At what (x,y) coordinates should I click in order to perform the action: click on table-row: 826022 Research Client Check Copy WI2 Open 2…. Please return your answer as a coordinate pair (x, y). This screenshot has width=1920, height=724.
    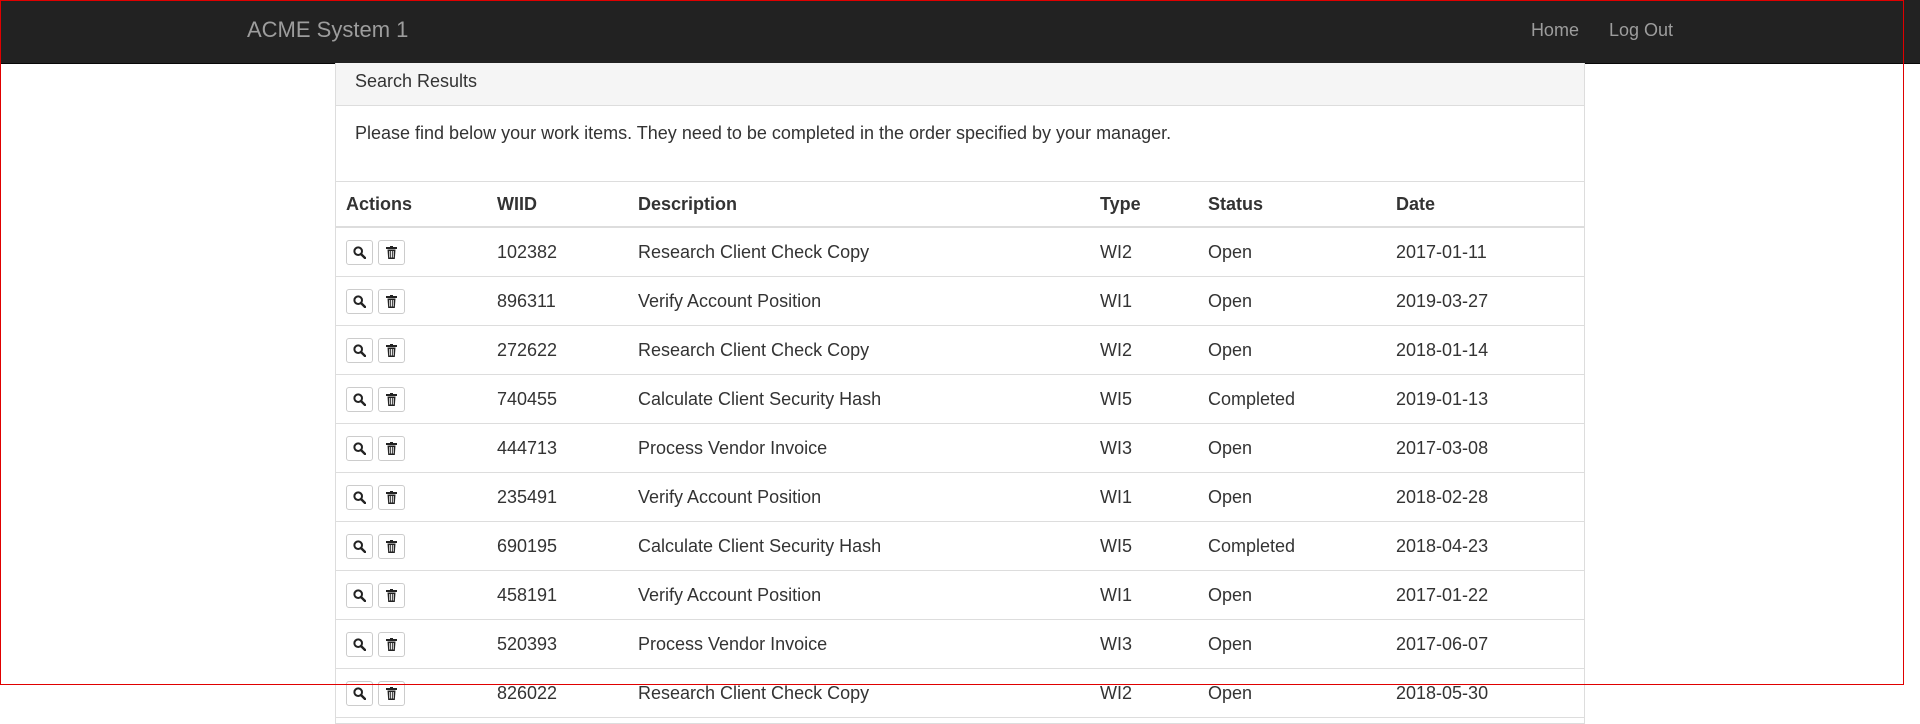
    Looking at the image, I should click on (960, 693).